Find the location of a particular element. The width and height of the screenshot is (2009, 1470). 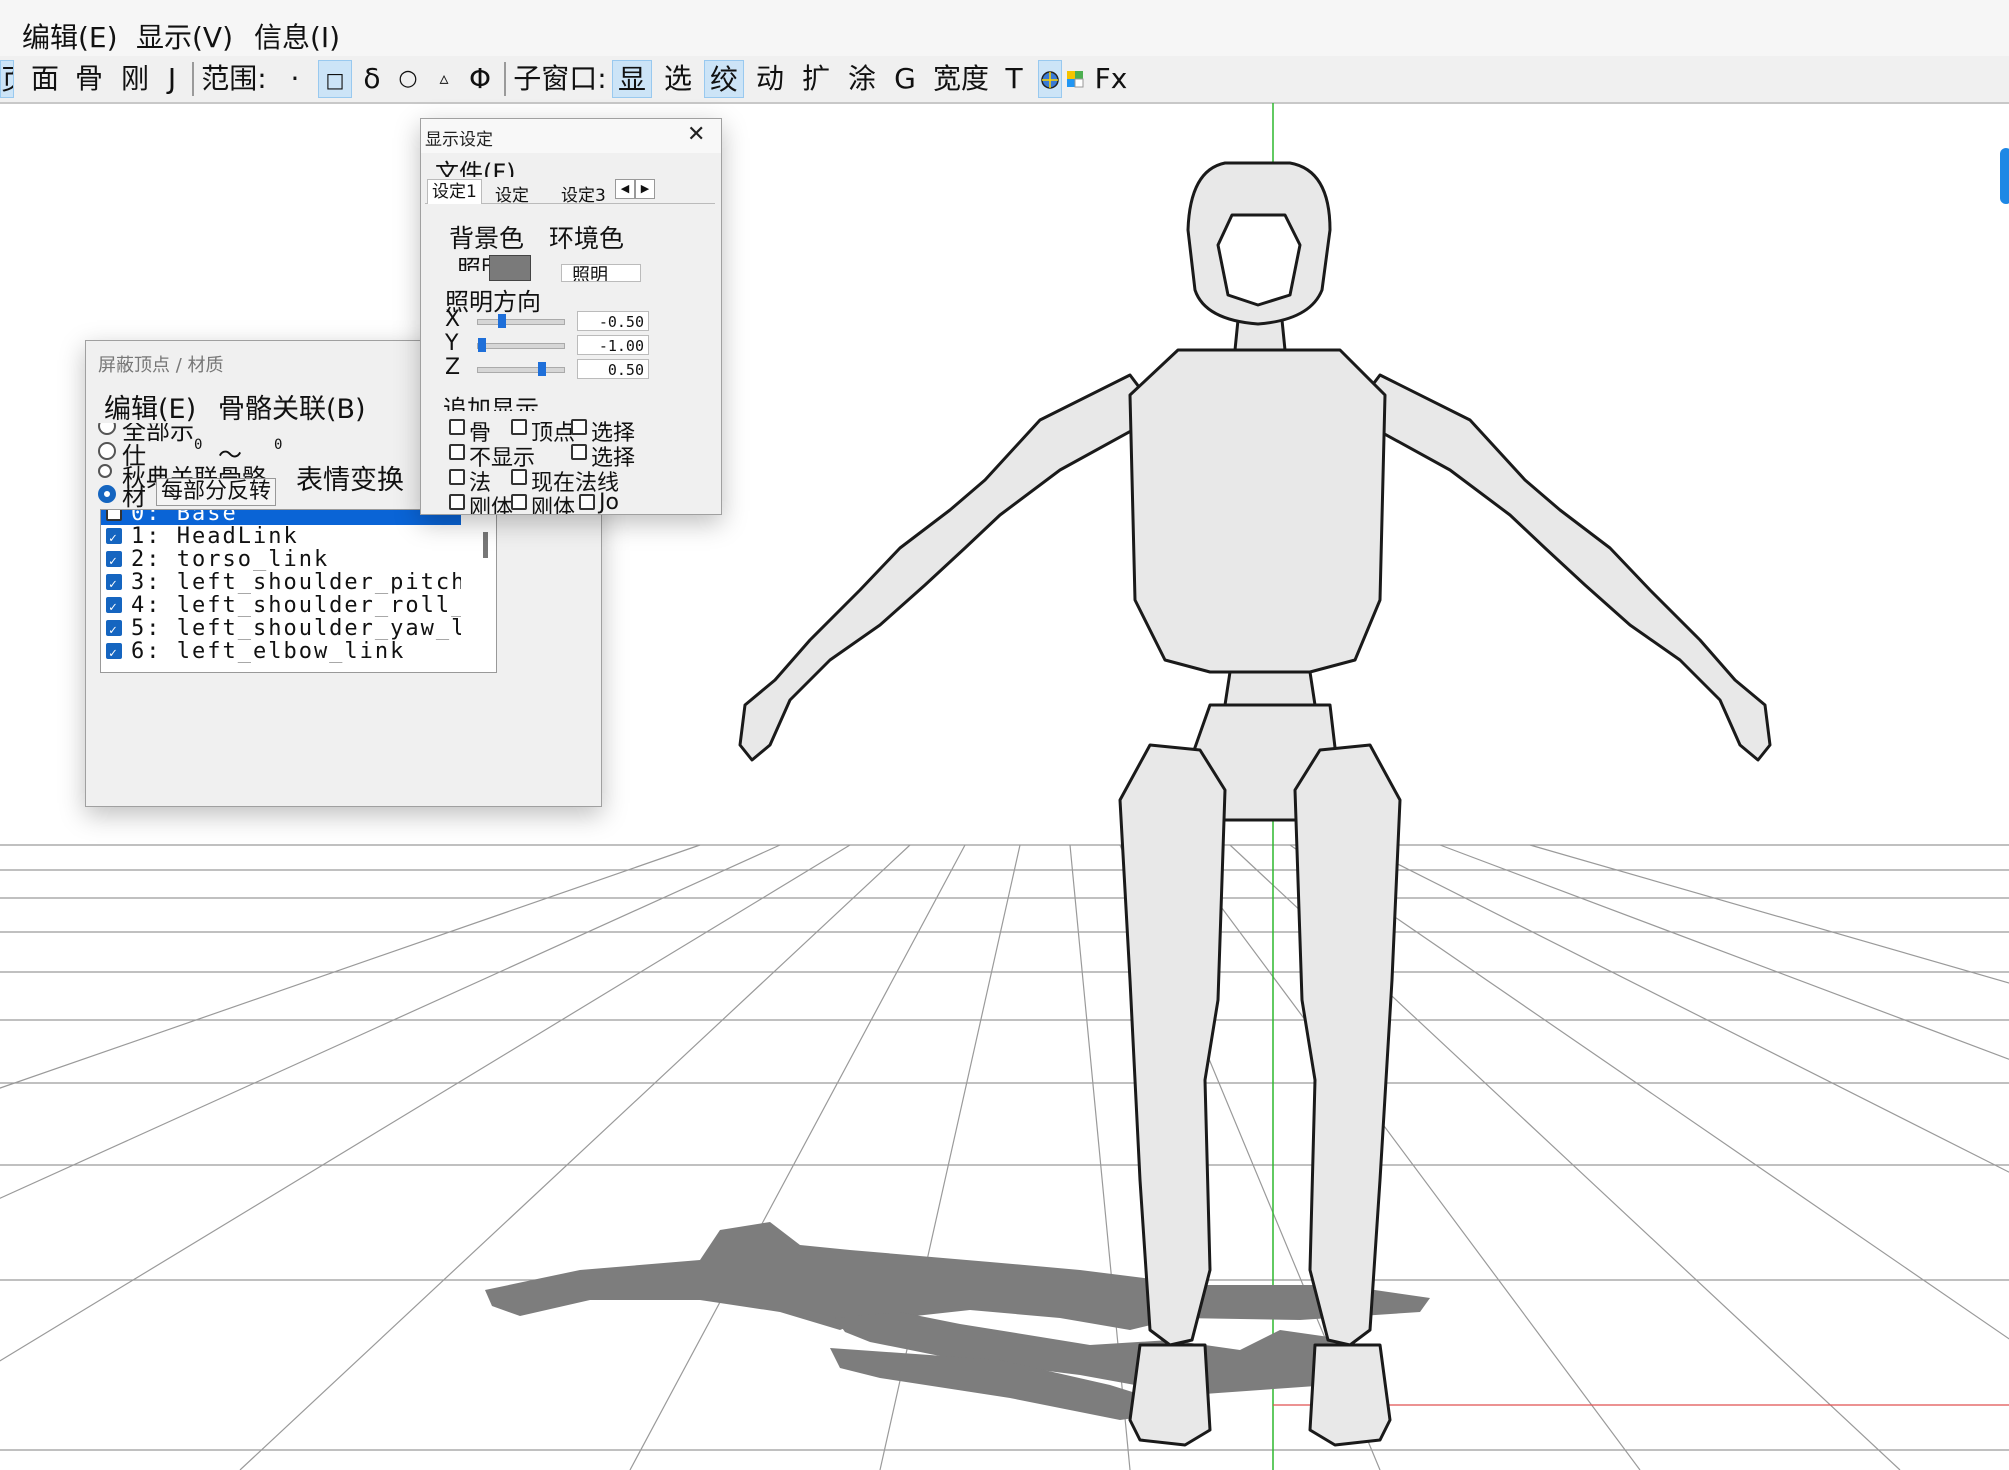

sub-extend-button: 扩 is located at coordinates (816, 79).